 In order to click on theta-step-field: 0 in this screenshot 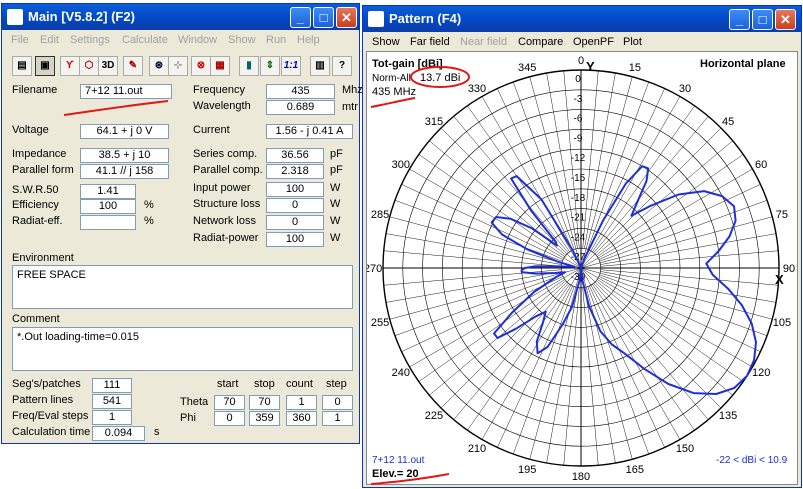, I will do `click(337, 402)`.